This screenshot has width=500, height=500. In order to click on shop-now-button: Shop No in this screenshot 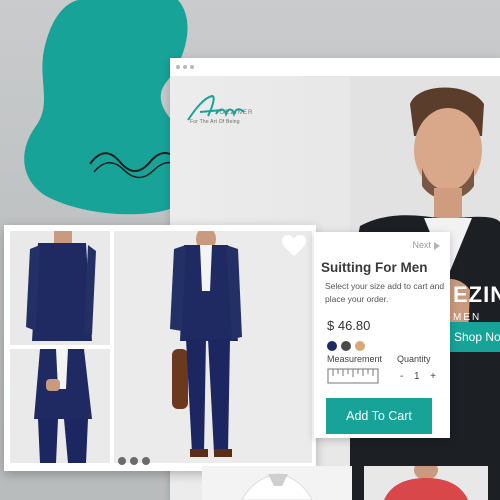, I will do `click(475, 337)`.